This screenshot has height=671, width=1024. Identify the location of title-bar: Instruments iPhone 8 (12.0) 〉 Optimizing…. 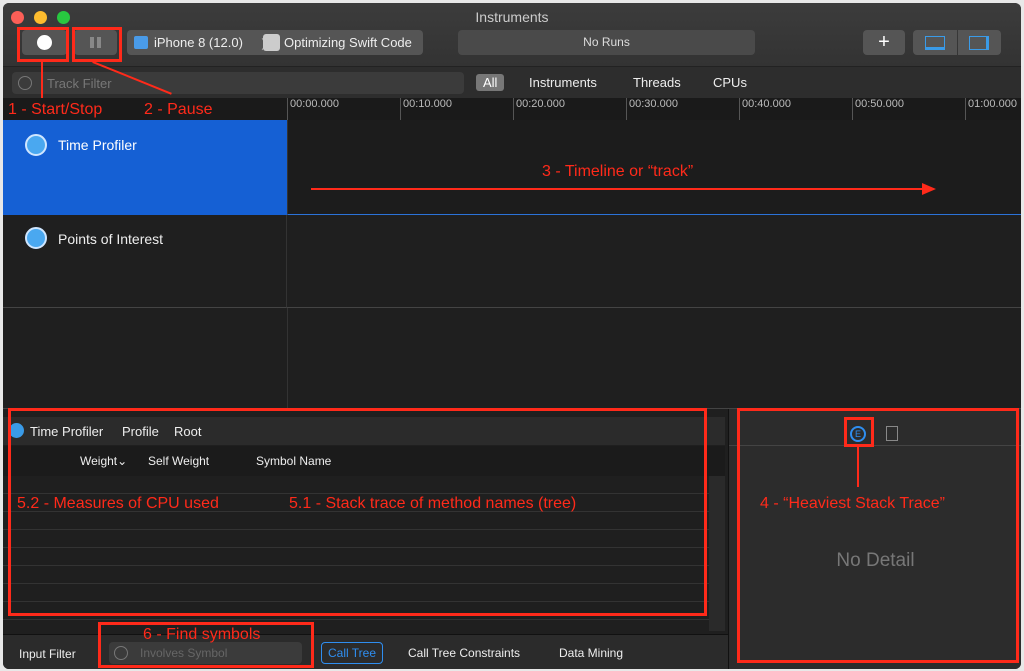
(512, 34).